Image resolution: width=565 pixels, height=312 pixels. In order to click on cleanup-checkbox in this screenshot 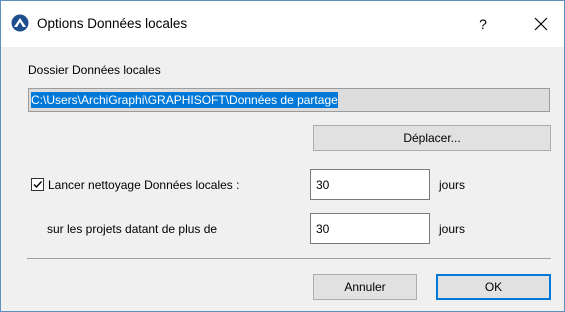, I will do `click(37, 184)`.